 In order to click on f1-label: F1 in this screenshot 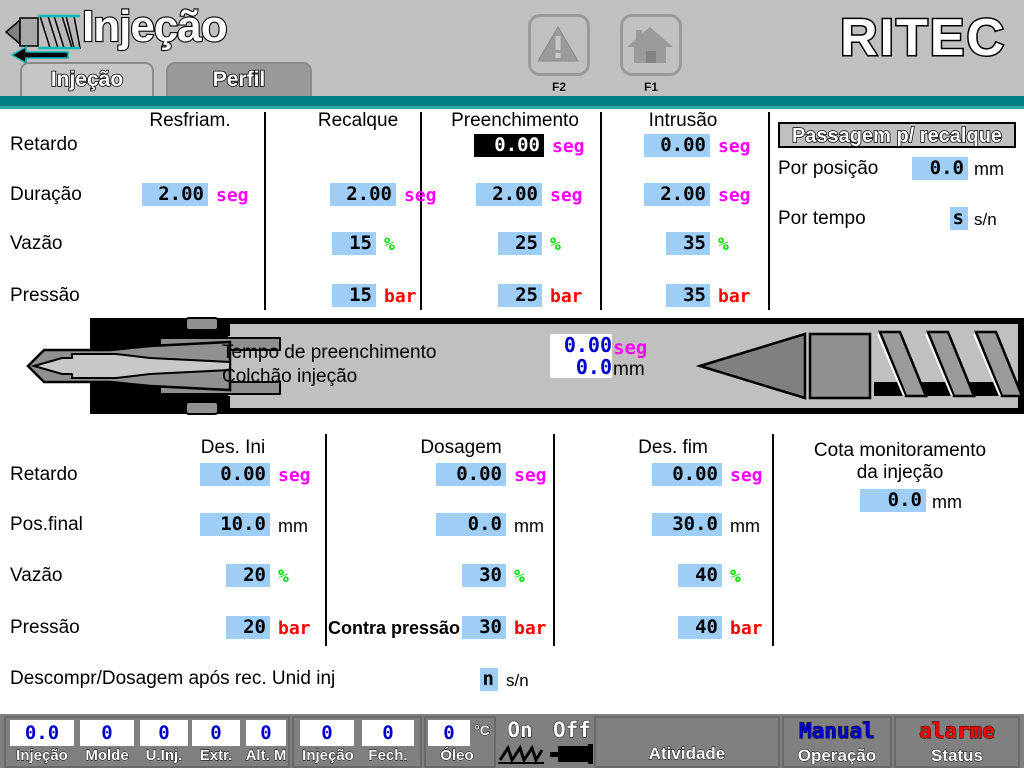, I will do `click(650, 87)`.